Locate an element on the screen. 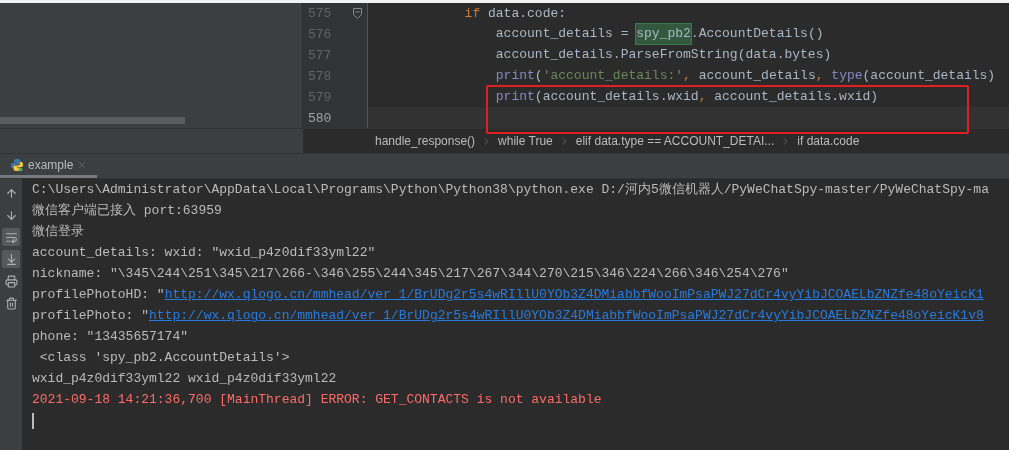 Image resolution: width=1009 pixels, height=450 pixels. line-number: 580 is located at coordinates (320, 118).